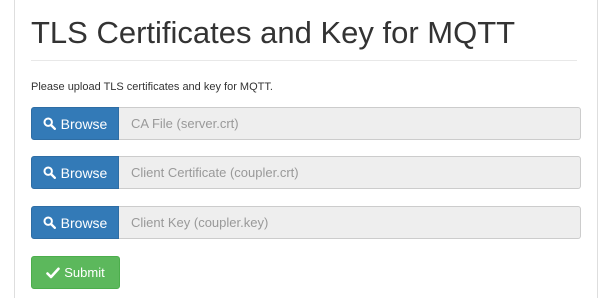  I want to click on ca-file-upload-row: Browse, so click(306, 123).